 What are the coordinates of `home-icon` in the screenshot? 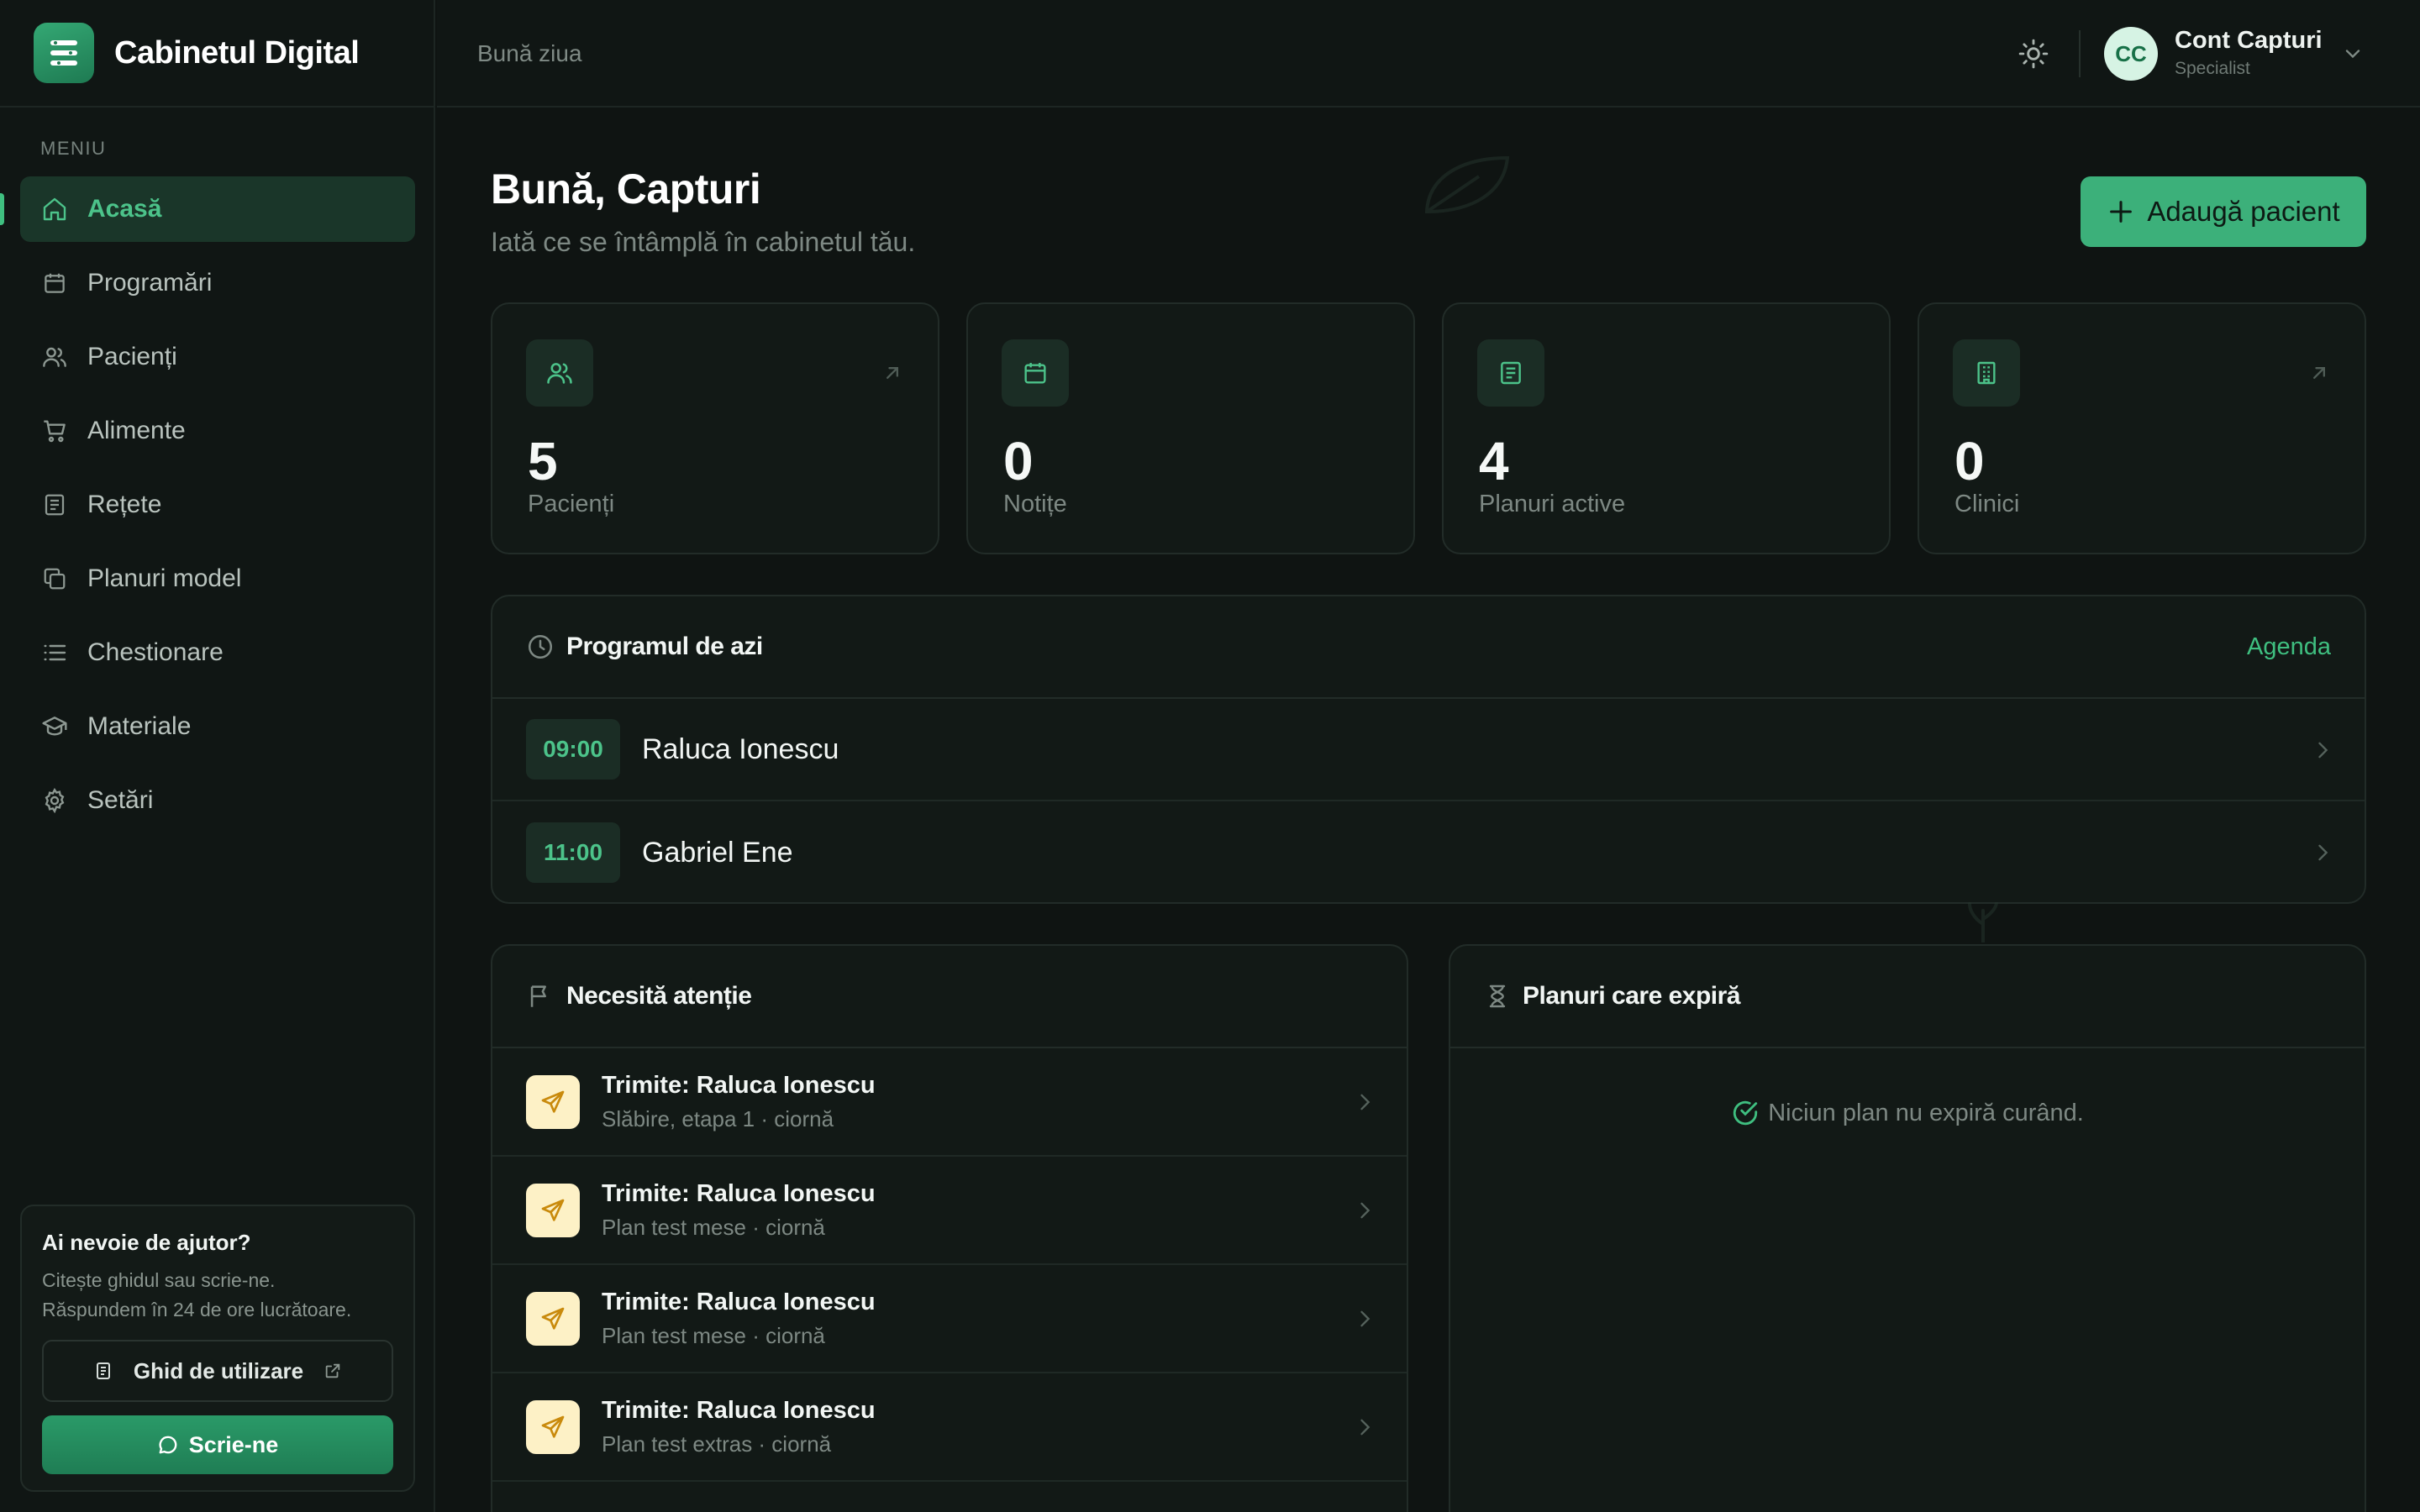 It's located at (54, 209).